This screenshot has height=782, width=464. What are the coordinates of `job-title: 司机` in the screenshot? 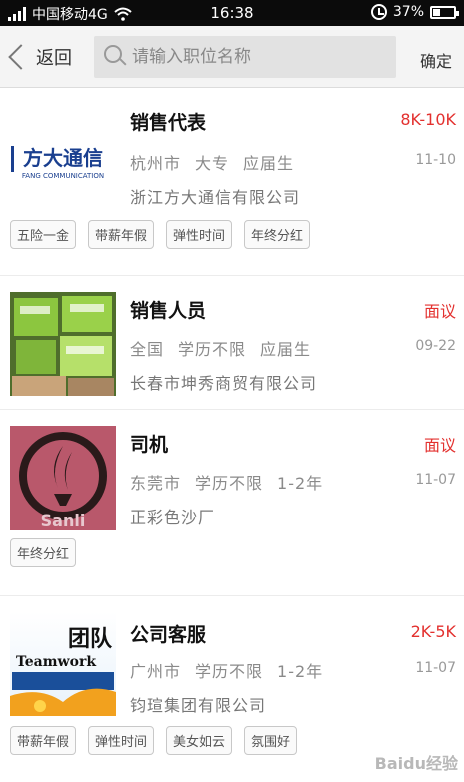 It's located at (149, 445).